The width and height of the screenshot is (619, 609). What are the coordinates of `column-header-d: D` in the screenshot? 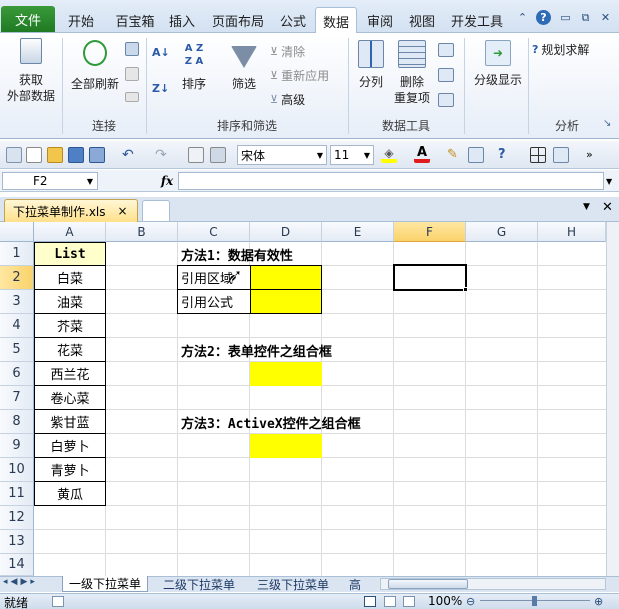 It's located at (286, 232).